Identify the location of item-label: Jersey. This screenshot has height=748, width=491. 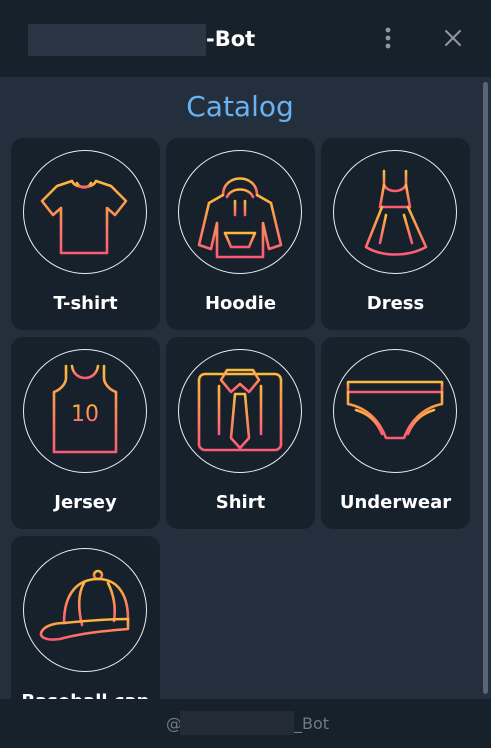
(85, 502).